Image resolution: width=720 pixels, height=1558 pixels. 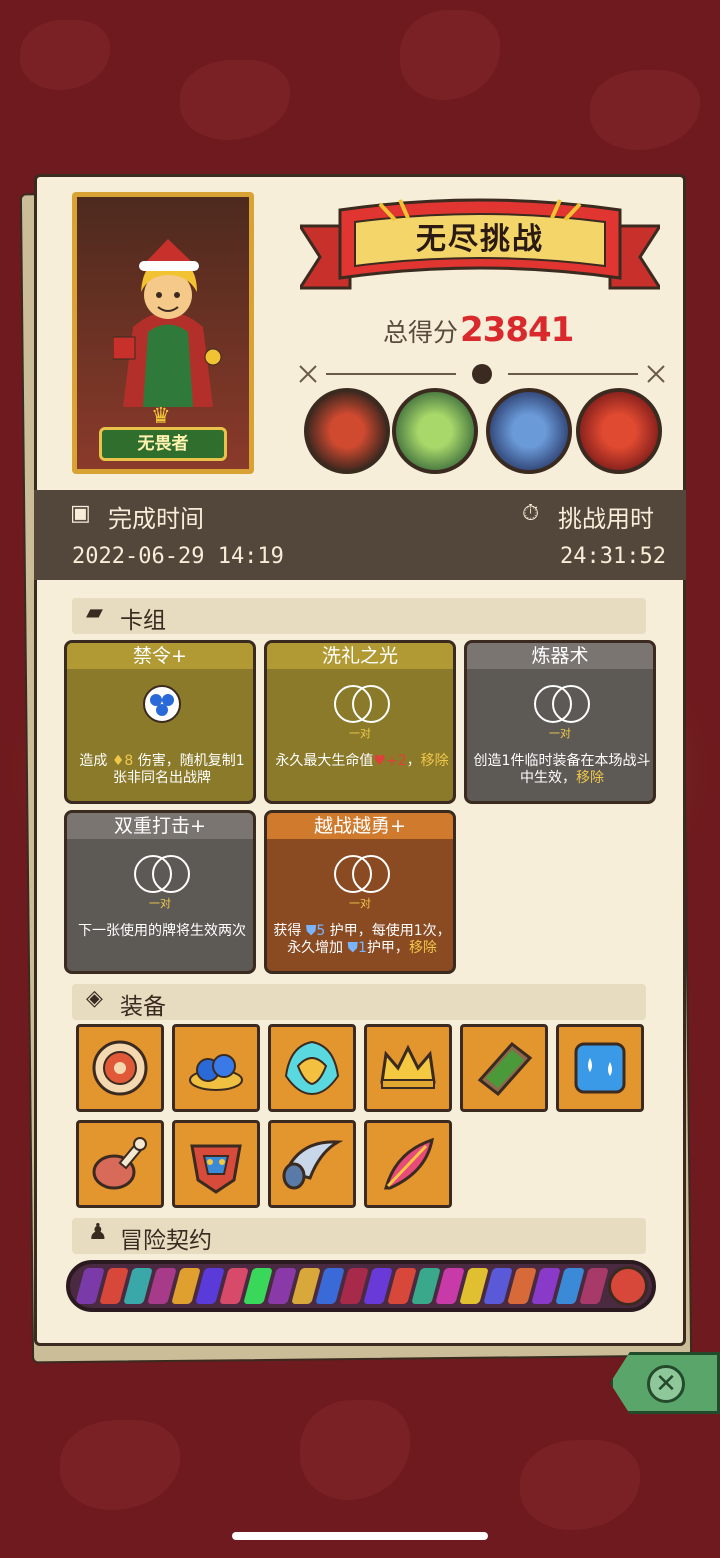 I want to click on deck-card: 双重打击+ 一对 下一张使用的牌将生效两次, so click(x=160, y=892).